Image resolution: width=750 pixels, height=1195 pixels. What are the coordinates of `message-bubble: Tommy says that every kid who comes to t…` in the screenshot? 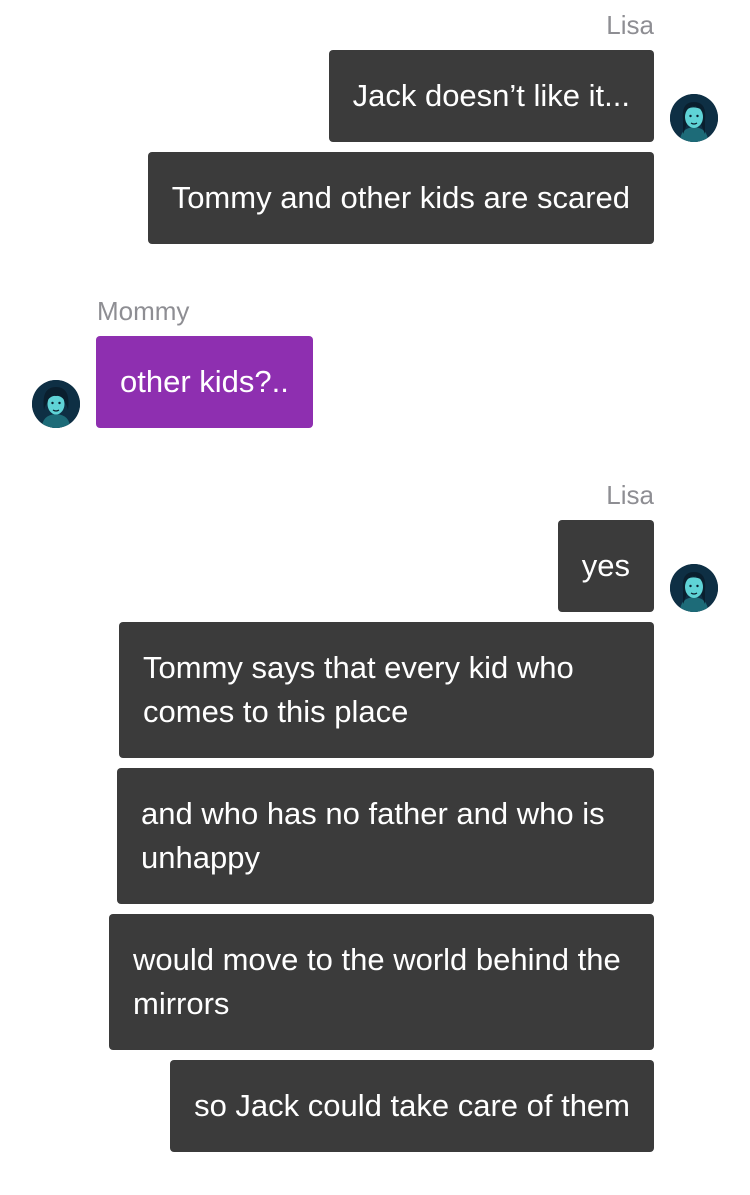 It's located at (386, 690).